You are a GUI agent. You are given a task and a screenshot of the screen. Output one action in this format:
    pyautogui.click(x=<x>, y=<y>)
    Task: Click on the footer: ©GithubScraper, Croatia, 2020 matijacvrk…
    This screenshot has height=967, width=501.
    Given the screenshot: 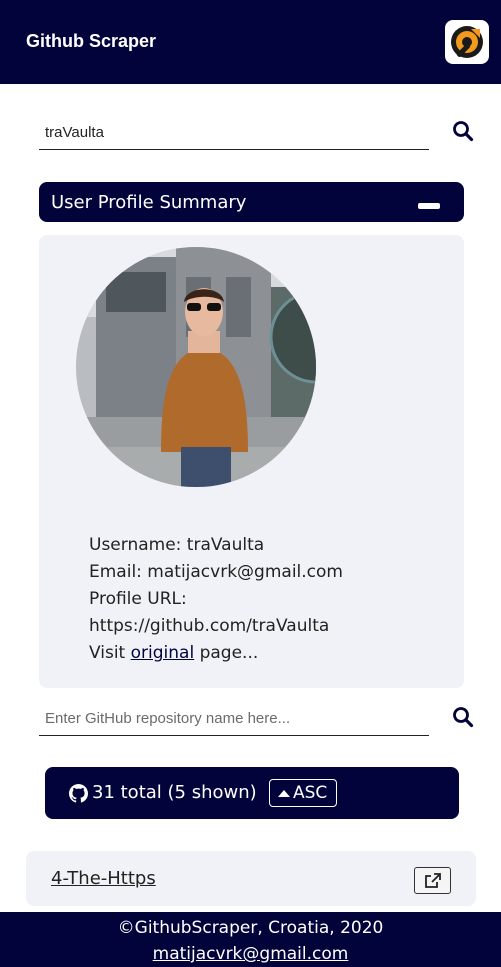 What is the action you would take?
    pyautogui.click(x=250, y=939)
    